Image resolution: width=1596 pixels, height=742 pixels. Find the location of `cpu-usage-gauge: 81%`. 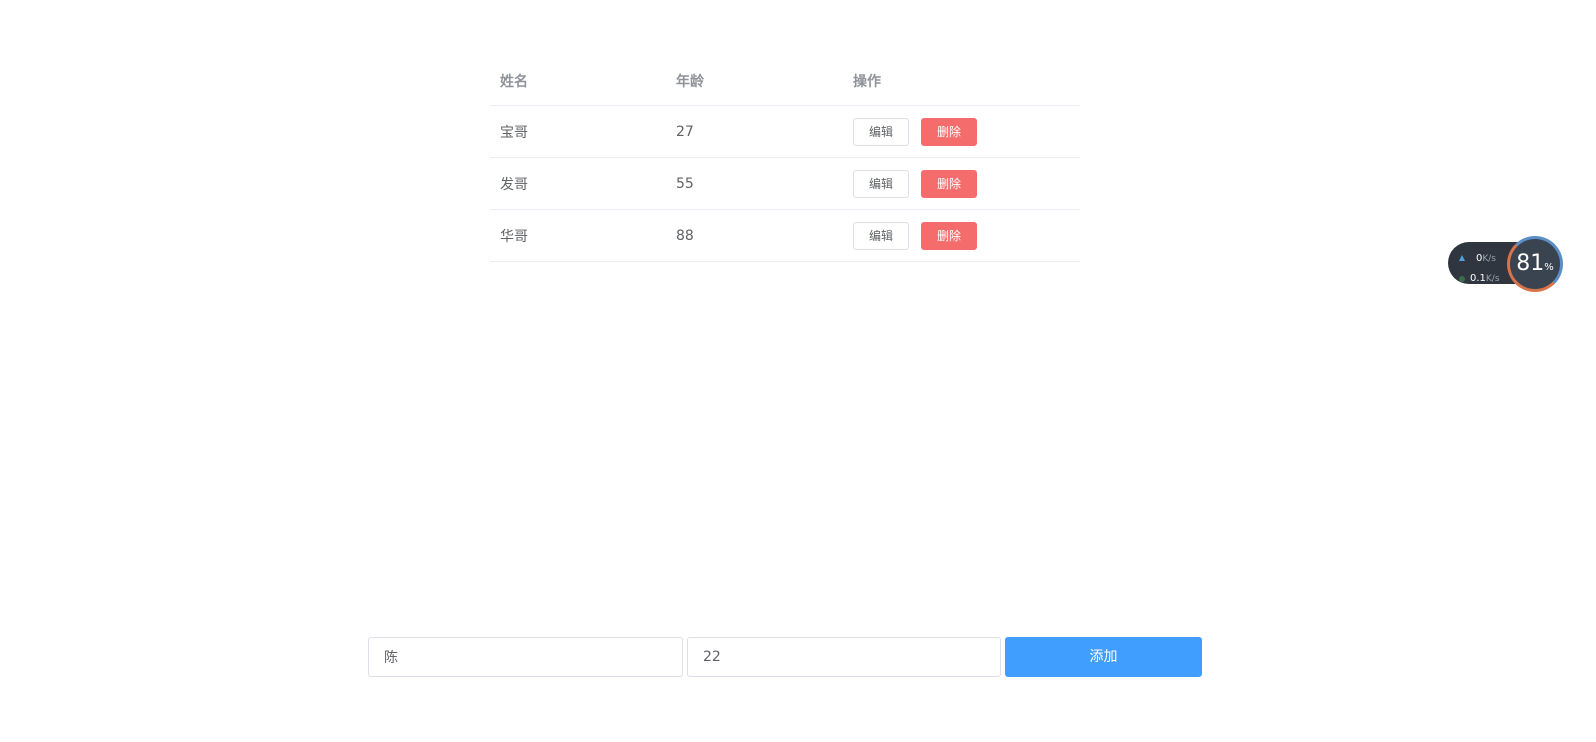

cpu-usage-gauge: 81% is located at coordinates (1535, 264).